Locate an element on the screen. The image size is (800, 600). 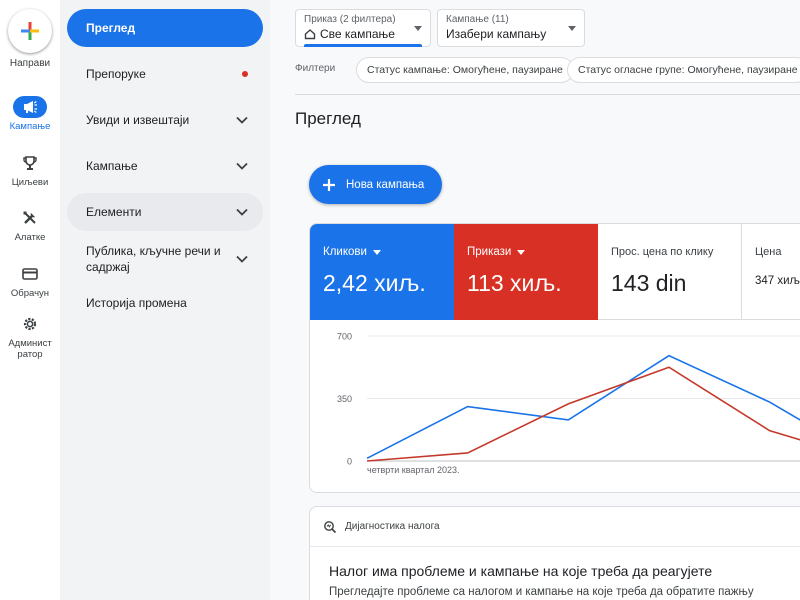
filter-chip-campaign-status: Статус кампање: Омогућене, паузиране is located at coordinates (465, 70).